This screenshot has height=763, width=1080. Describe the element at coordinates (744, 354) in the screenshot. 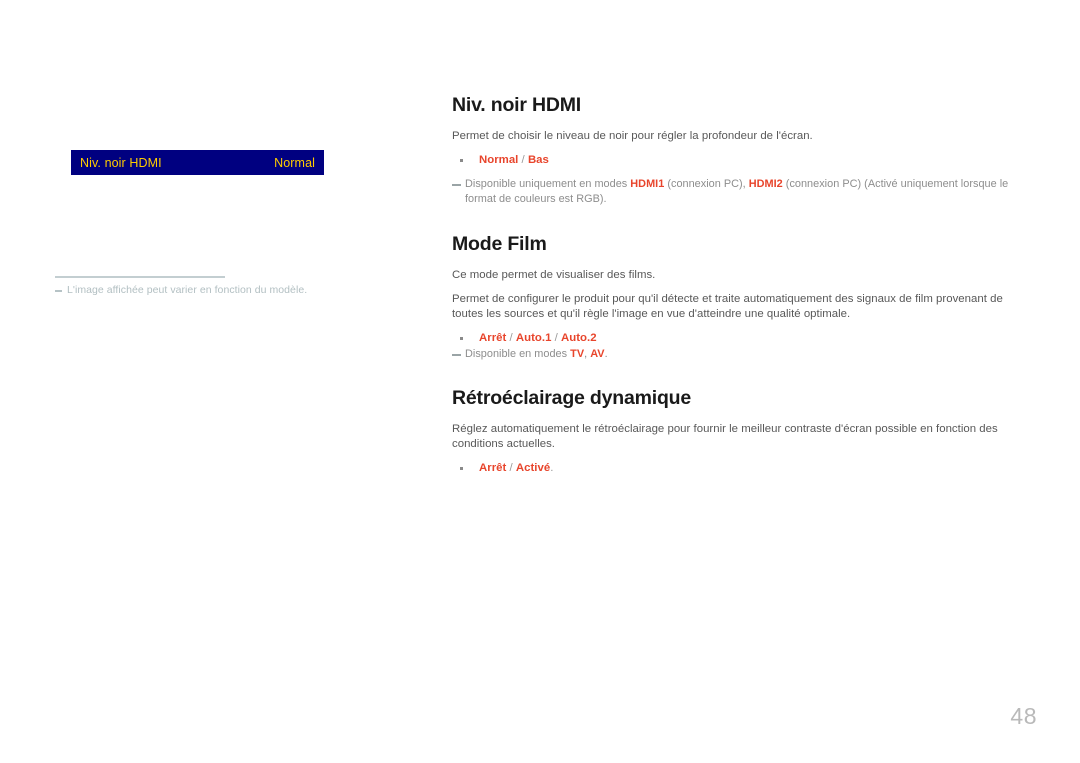

I see `availability-note: Disponible en modes TV, AV.` at that location.